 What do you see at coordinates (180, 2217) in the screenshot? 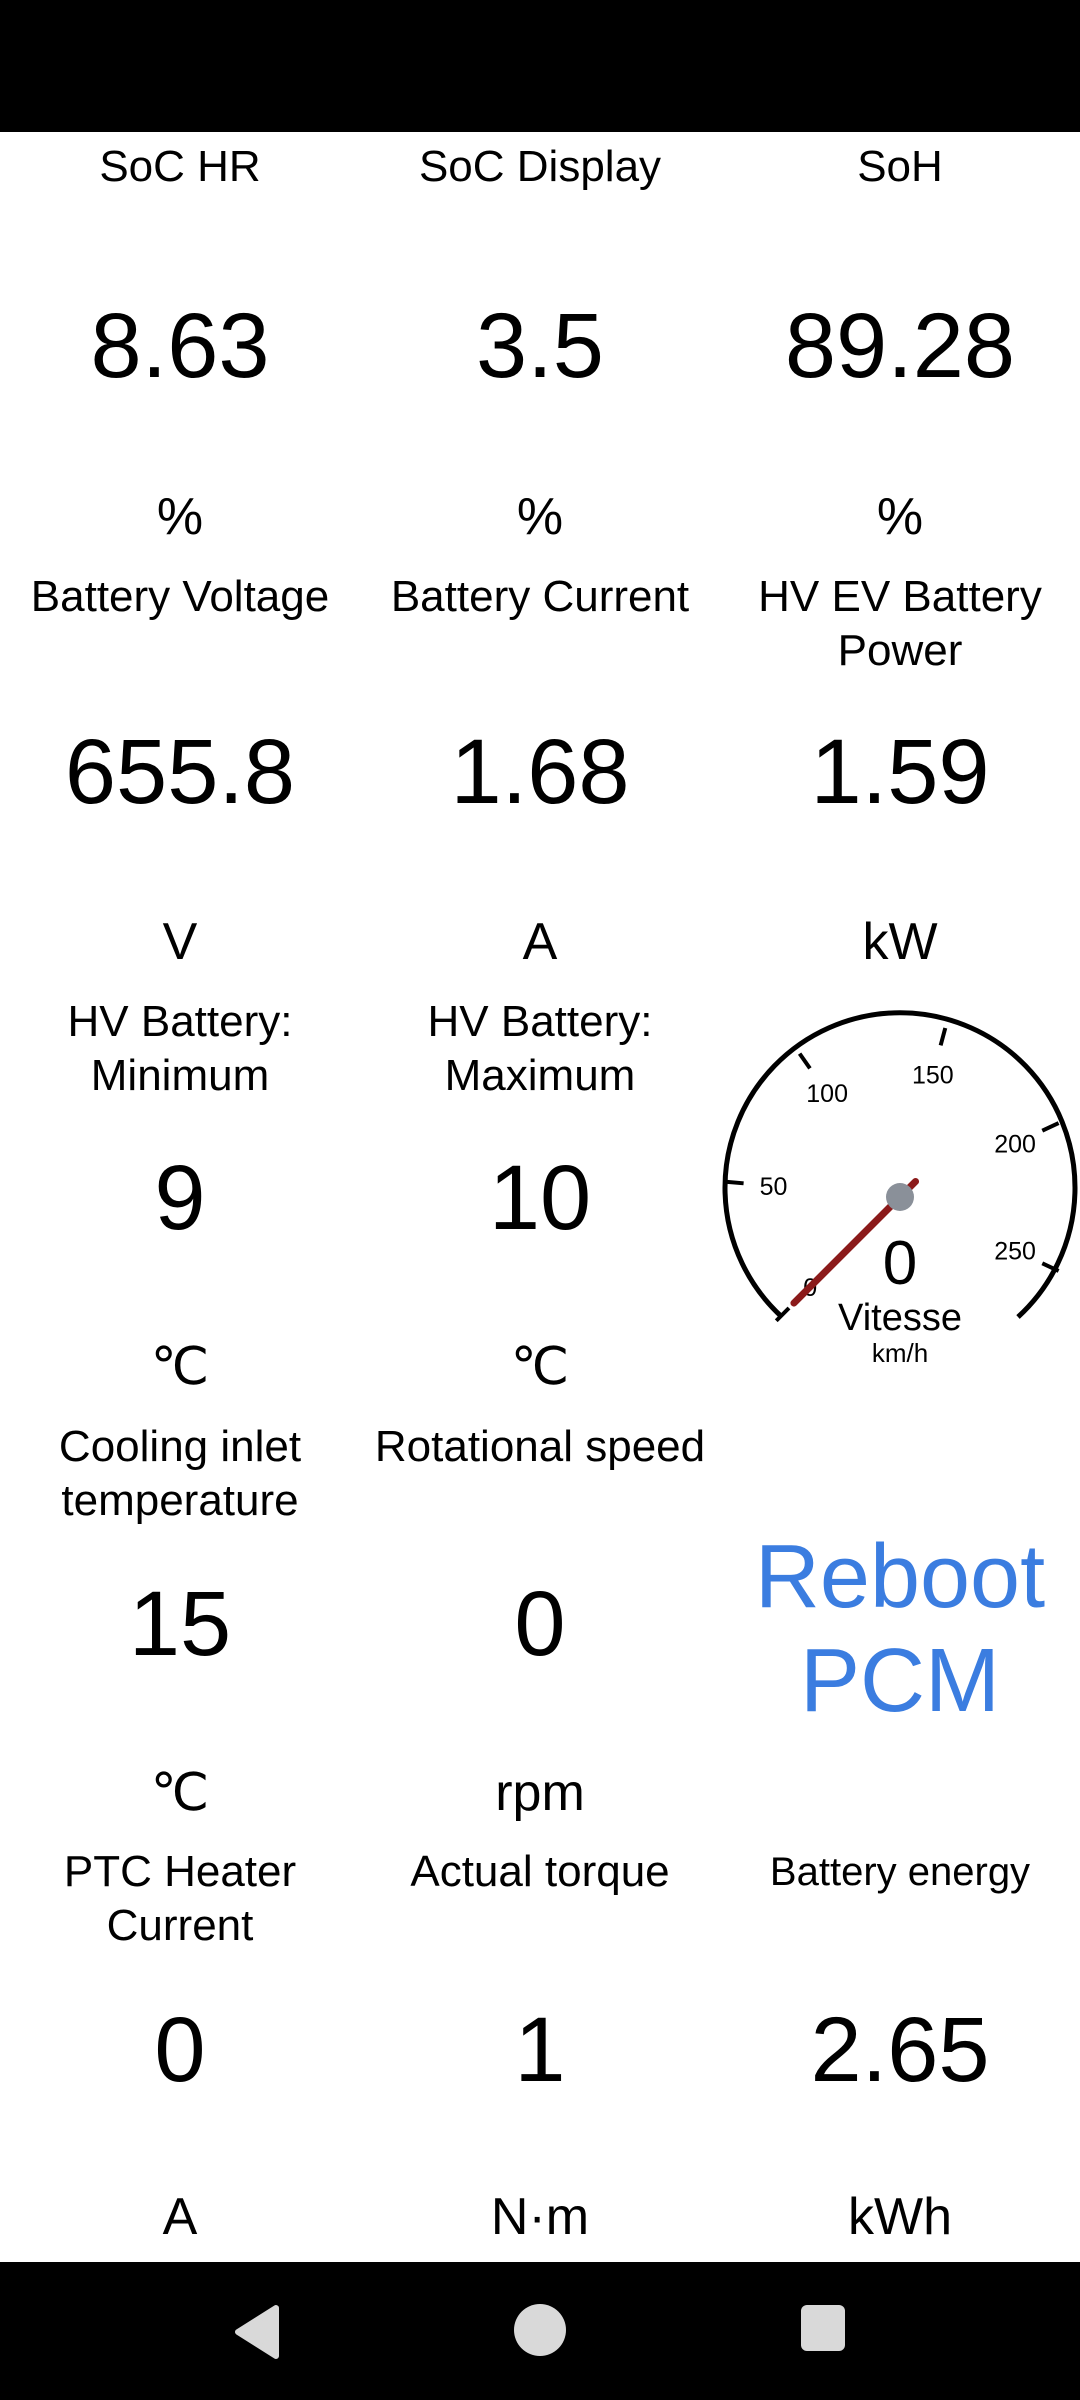
I see `ptc-heater-current-unit: A` at bounding box center [180, 2217].